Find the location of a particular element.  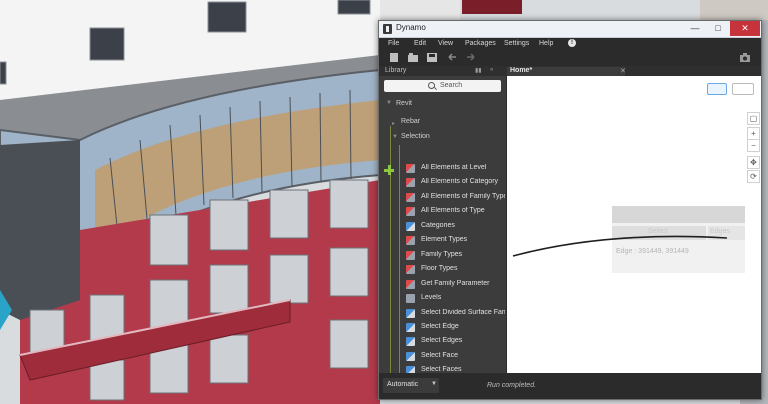

tree-selection: Selection is located at coordinates (415, 136).